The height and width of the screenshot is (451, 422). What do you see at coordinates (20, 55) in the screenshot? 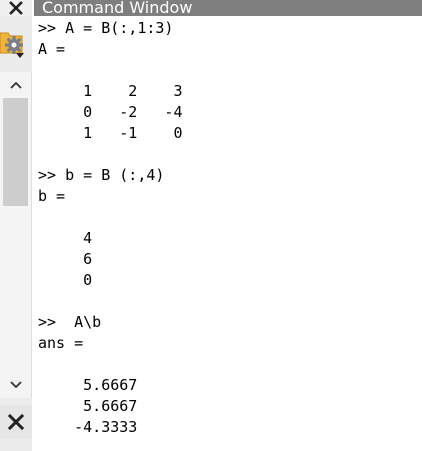
I see `caret-down-icon` at bounding box center [20, 55].